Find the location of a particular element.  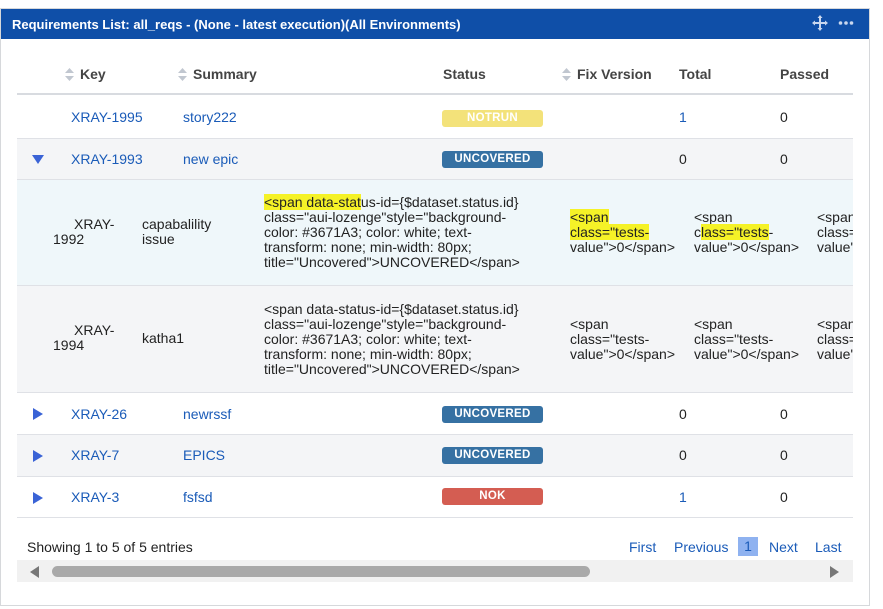

table-row: XRAY-1995 story222 NOTRUN 1 0 is located at coordinates (435, 118).